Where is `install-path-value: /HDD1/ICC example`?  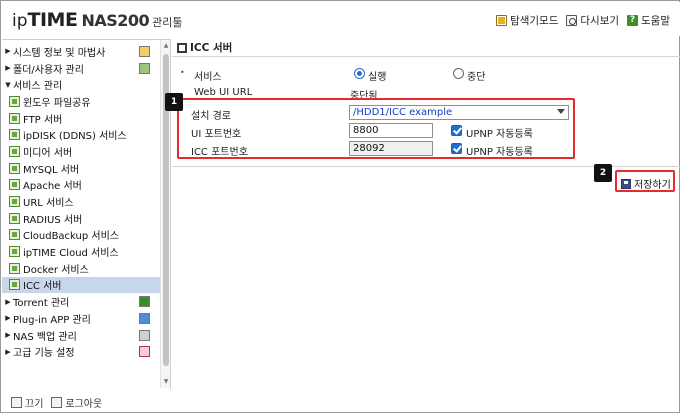 install-path-value: /HDD1/ICC example is located at coordinates (403, 112).